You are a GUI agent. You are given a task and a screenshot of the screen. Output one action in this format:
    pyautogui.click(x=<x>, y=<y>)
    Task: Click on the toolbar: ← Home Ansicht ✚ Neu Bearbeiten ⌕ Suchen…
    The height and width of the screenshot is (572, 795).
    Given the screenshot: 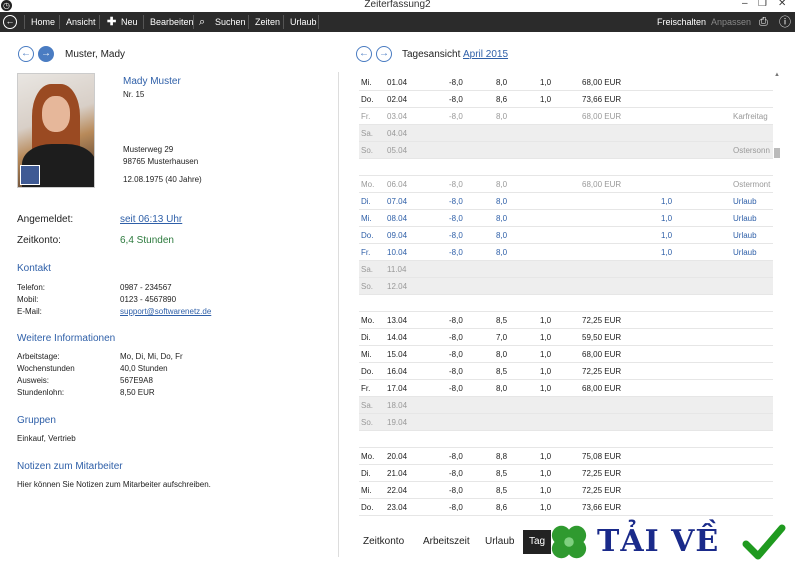 What is the action you would take?
    pyautogui.click(x=397, y=22)
    